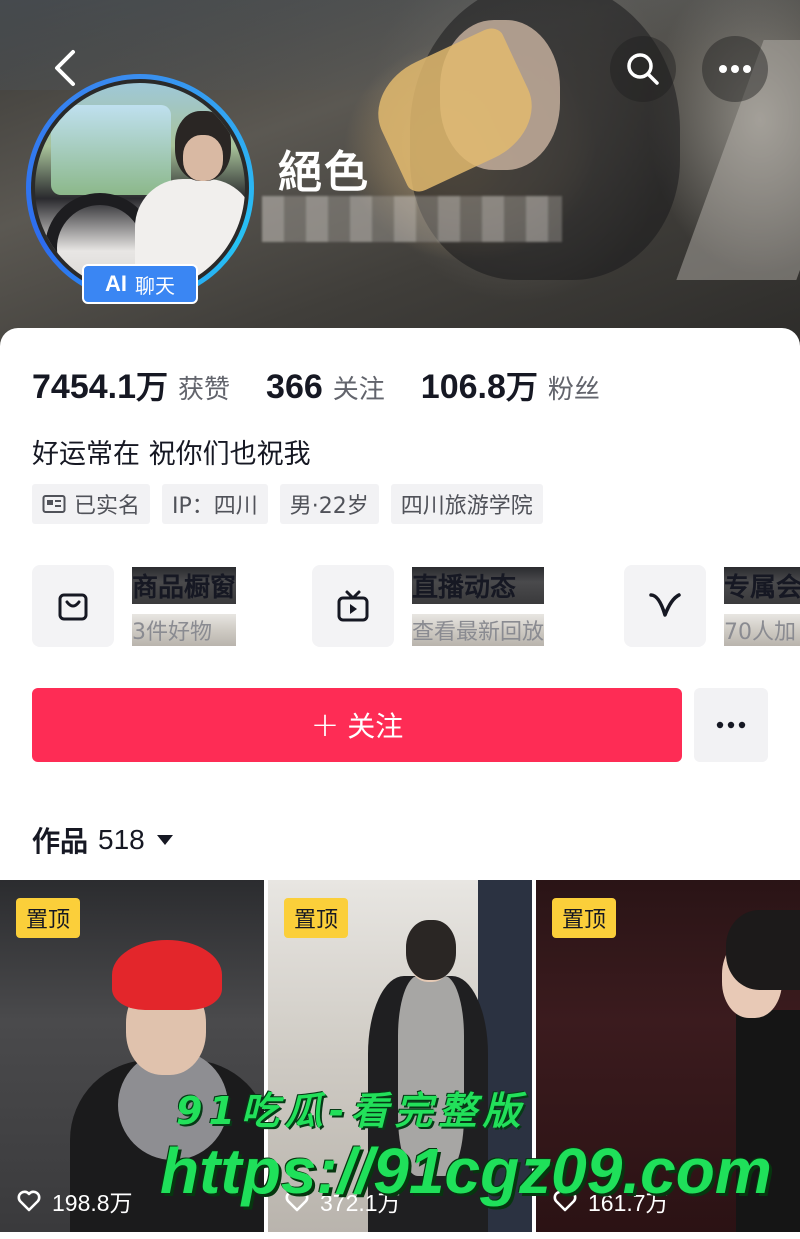  What do you see at coordinates (29, 1201) in the screenshot?
I see `heart-outline-icon` at bounding box center [29, 1201].